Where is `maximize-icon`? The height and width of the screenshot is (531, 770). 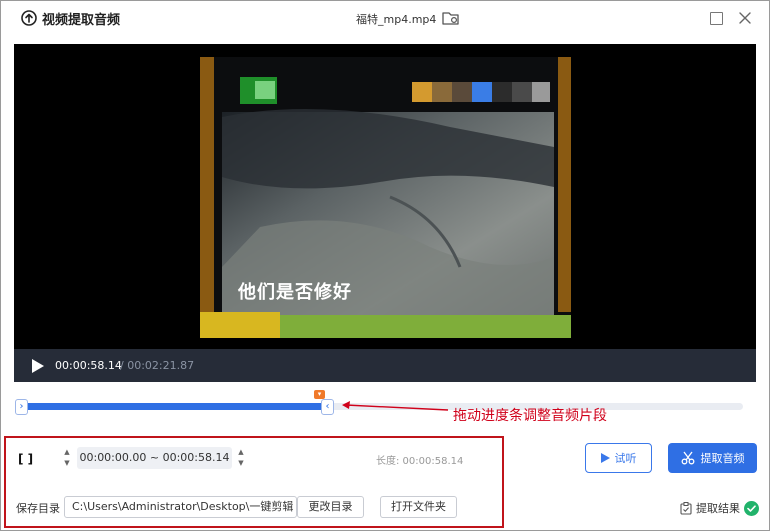 maximize-icon is located at coordinates (716, 18).